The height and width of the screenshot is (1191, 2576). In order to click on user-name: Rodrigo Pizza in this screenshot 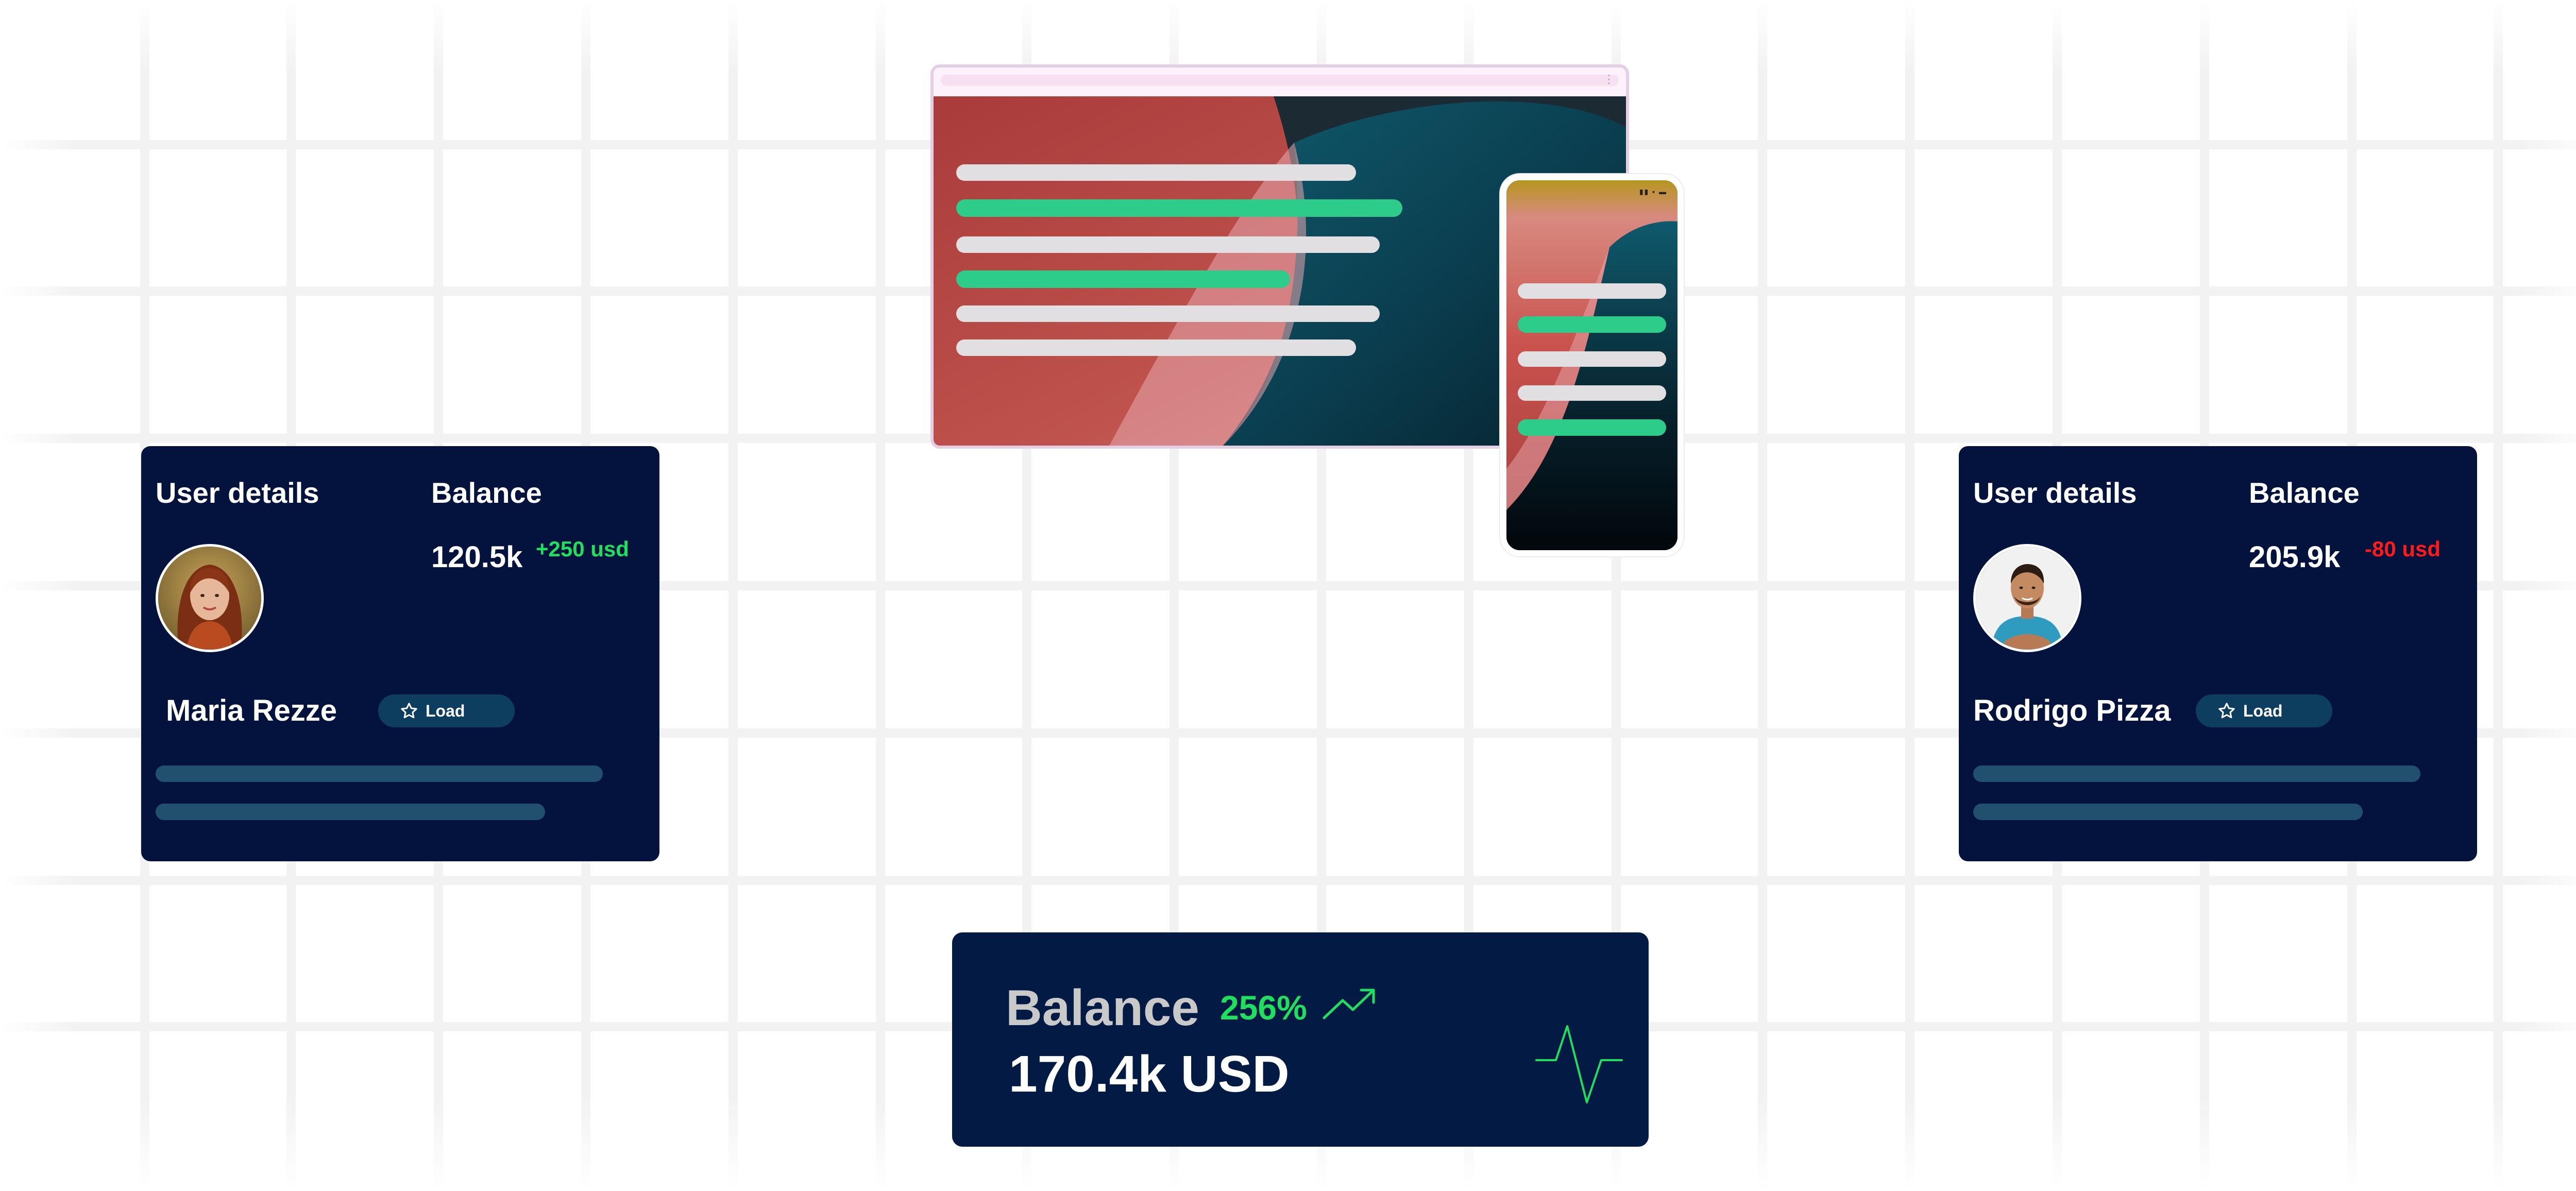, I will do `click(2072, 711)`.